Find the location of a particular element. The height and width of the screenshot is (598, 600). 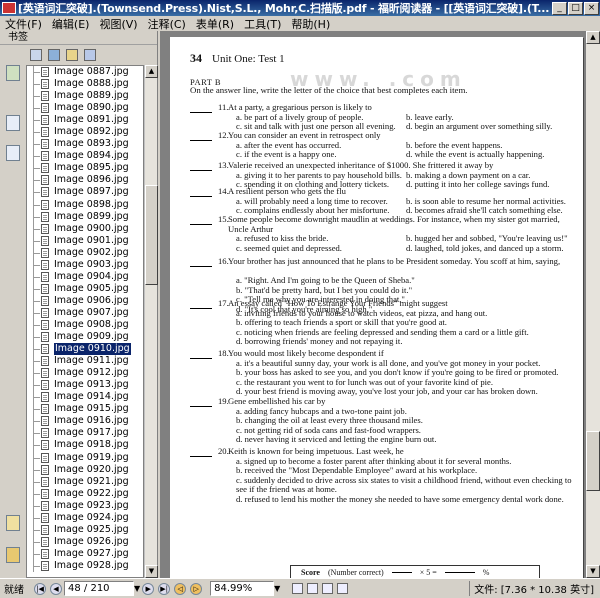

bookmark-item: Image 0914.jpg is located at coordinates (85, 397).